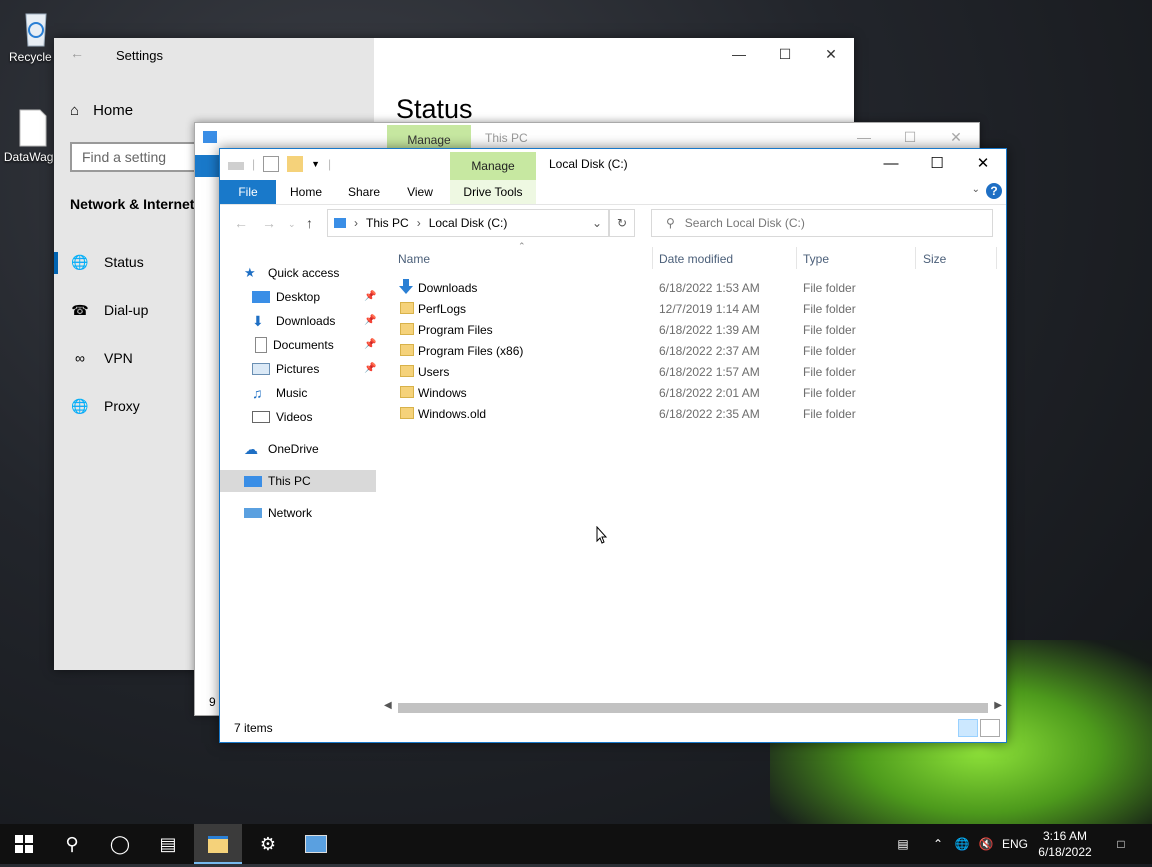 Image resolution: width=1152 pixels, height=867 pixels. Describe the element at coordinates (493, 166) in the screenshot. I see `manage-tab: Manage` at that location.